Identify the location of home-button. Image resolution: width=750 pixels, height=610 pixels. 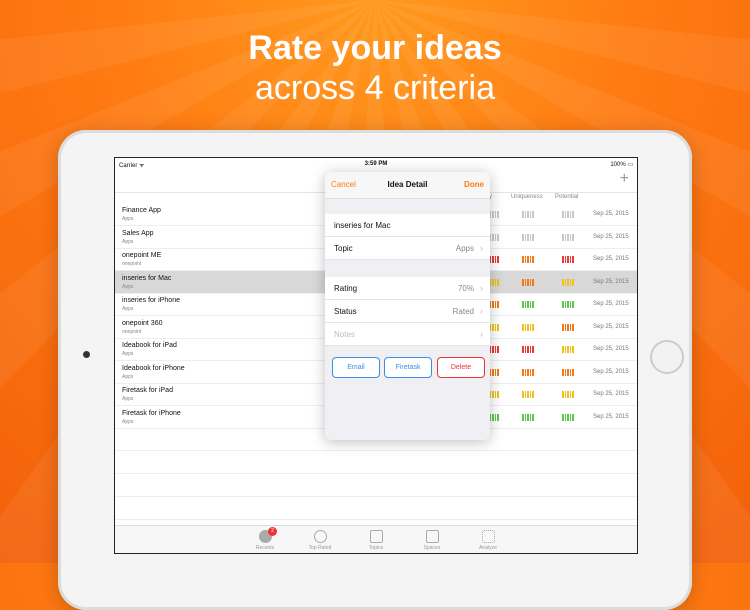
(667, 357).